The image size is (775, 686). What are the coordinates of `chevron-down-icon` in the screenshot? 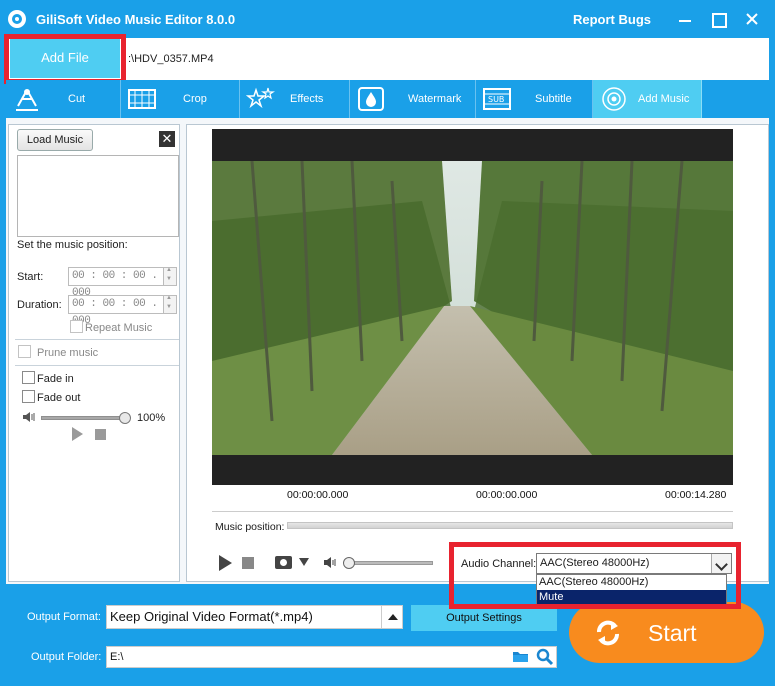 It's located at (721, 563).